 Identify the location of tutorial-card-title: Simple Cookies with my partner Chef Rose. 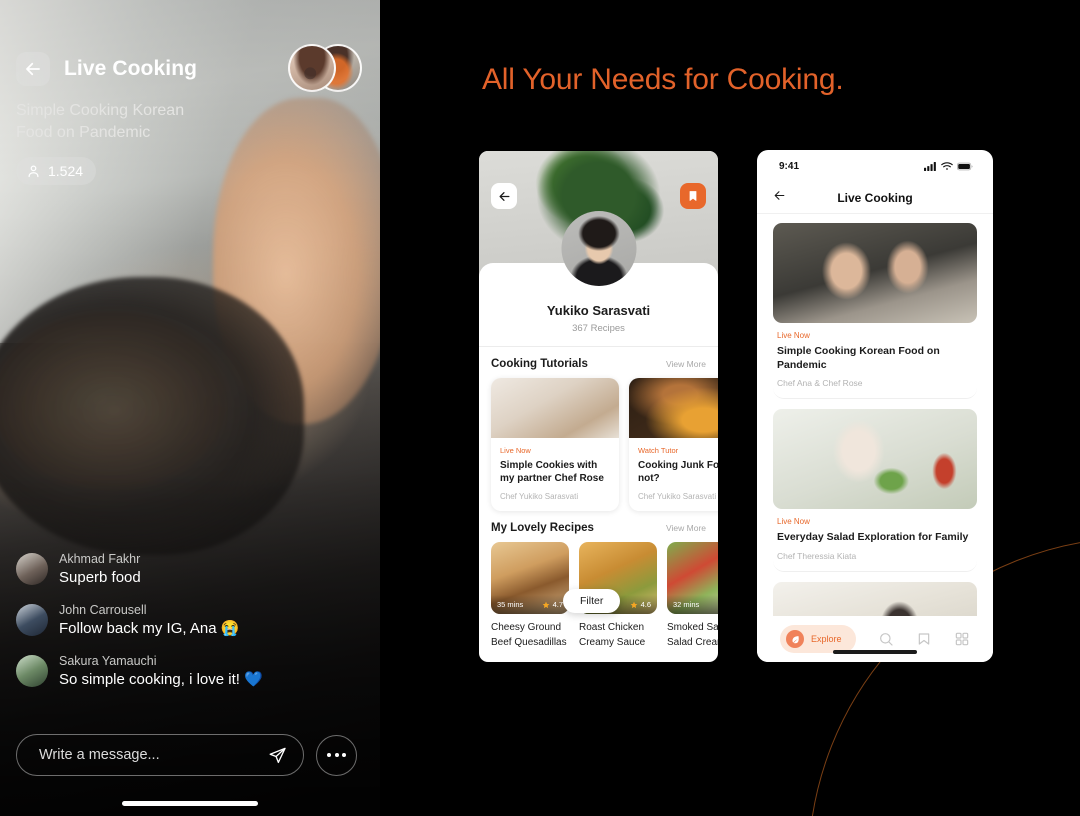
(552, 472).